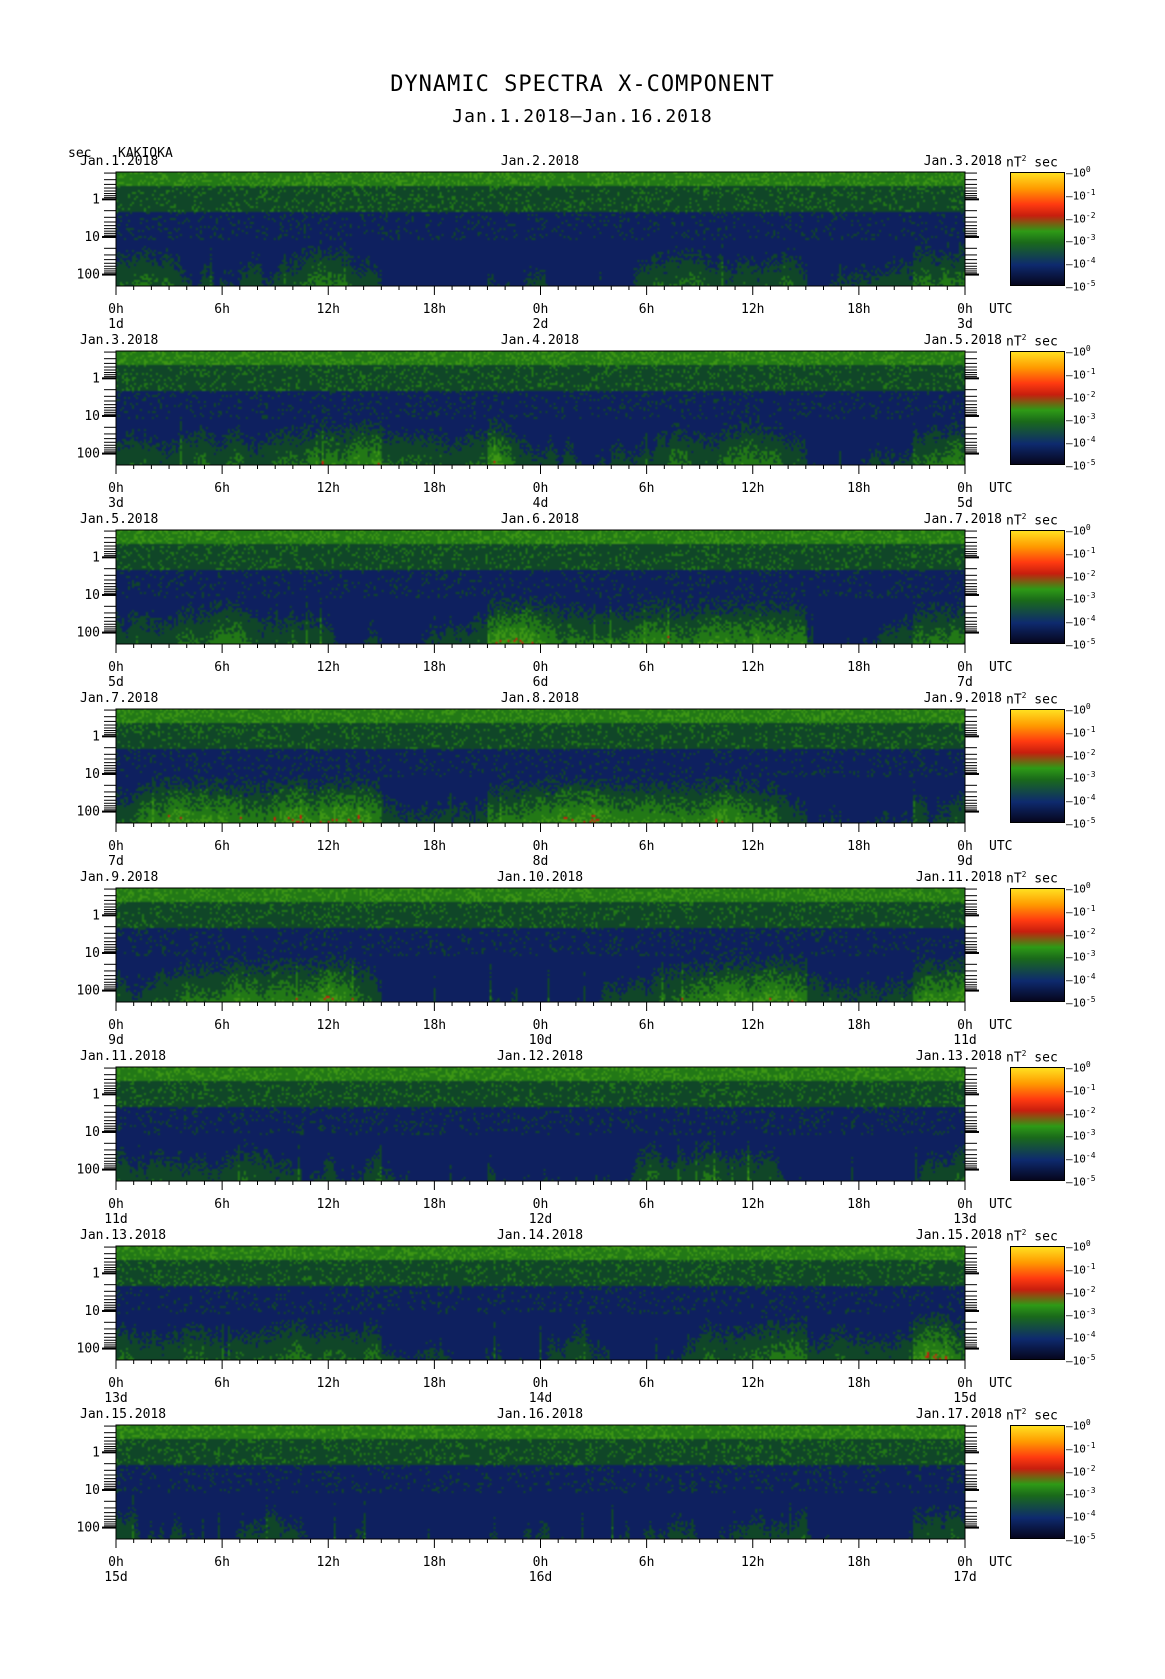 The width and height of the screenshot is (1165, 1679). Describe the element at coordinates (541, 324) in the screenshot. I see `day-label: 2d` at that location.